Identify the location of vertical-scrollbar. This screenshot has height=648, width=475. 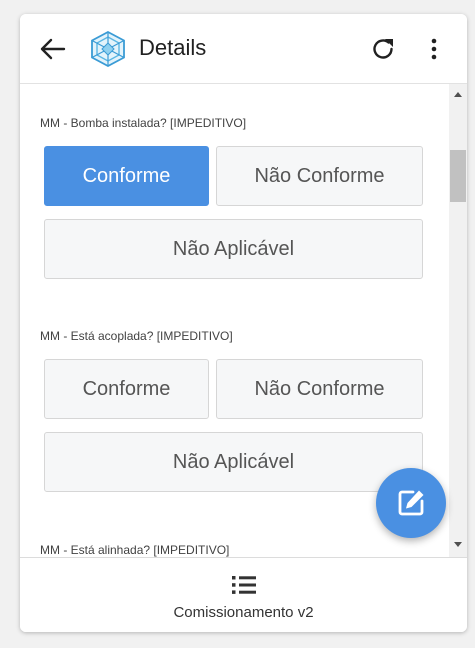
(458, 320).